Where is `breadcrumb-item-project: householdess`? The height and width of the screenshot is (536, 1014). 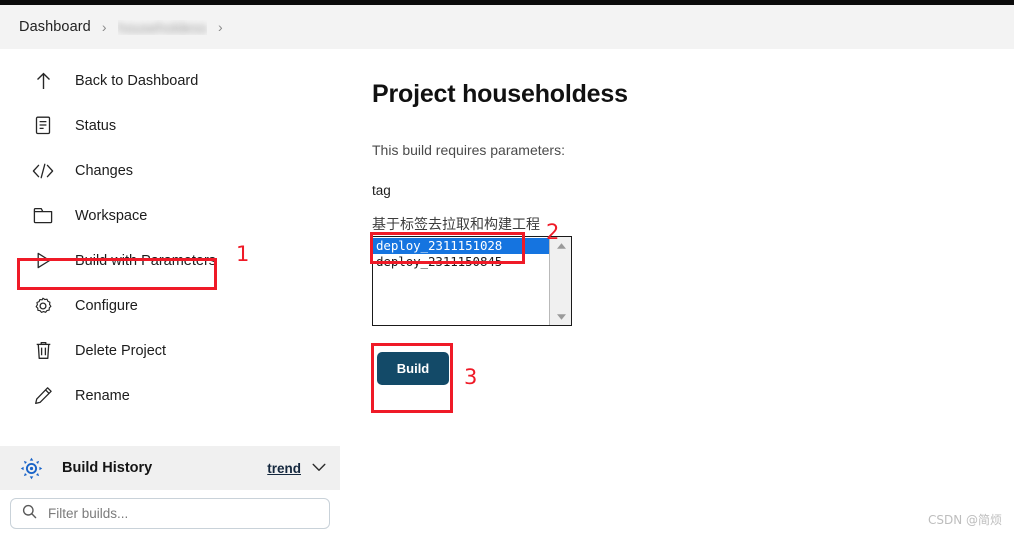
breadcrumb-item-project: householdess is located at coordinates (163, 27).